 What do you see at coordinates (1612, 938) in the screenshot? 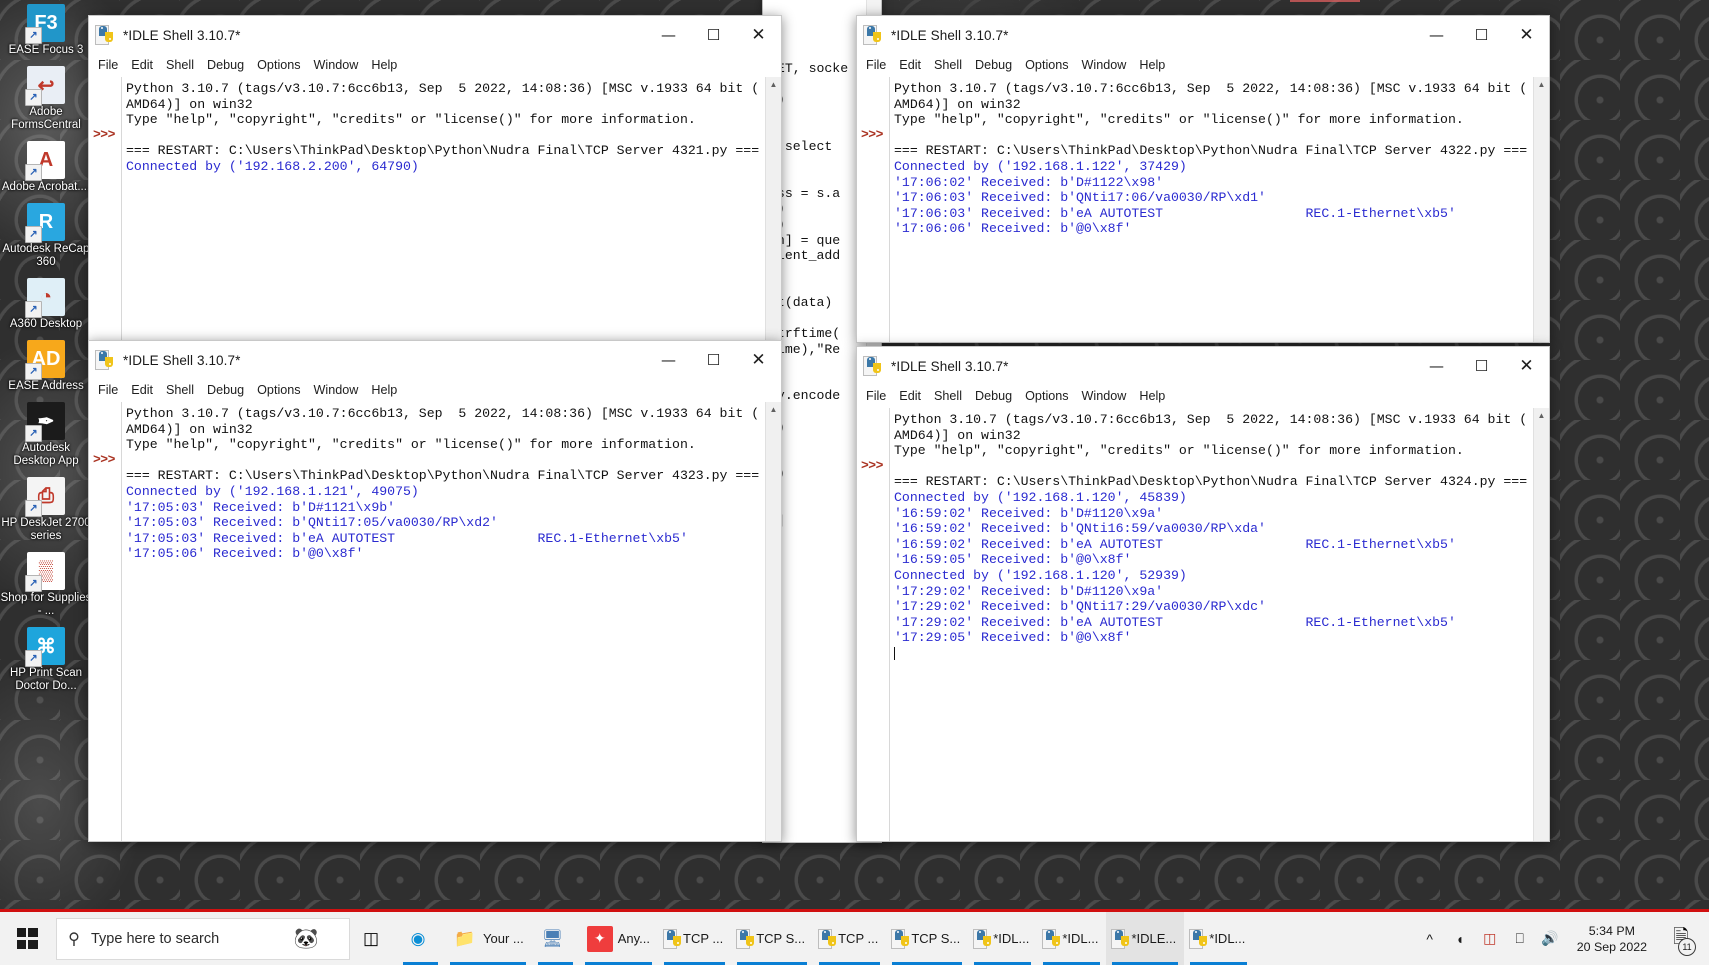
I see `taskbar-clock: 5:34 PM 20 Sep 2022` at bounding box center [1612, 938].